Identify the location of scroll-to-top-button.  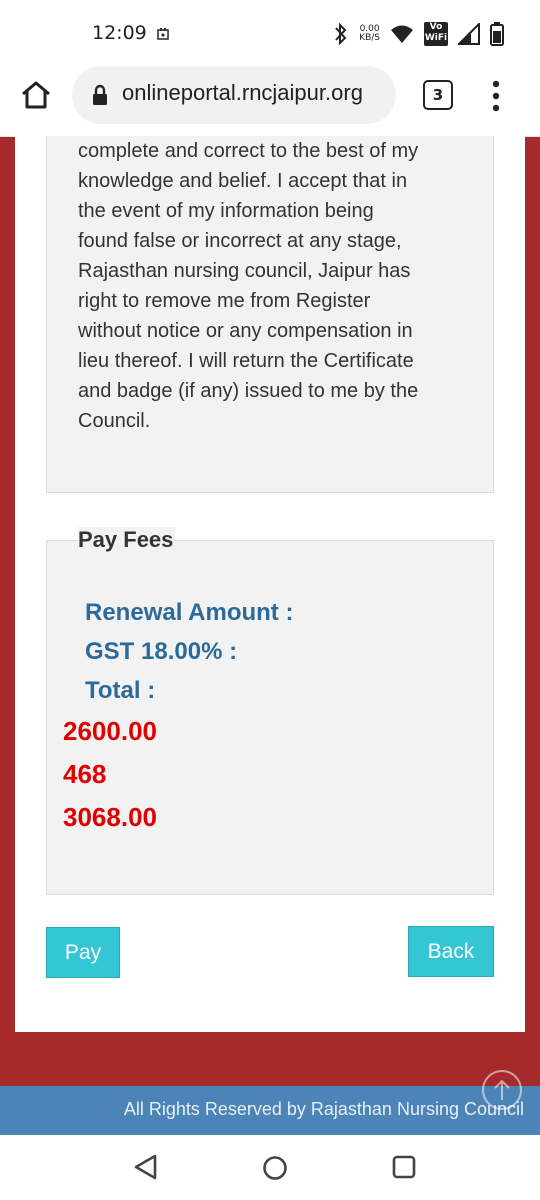
(502, 1090).